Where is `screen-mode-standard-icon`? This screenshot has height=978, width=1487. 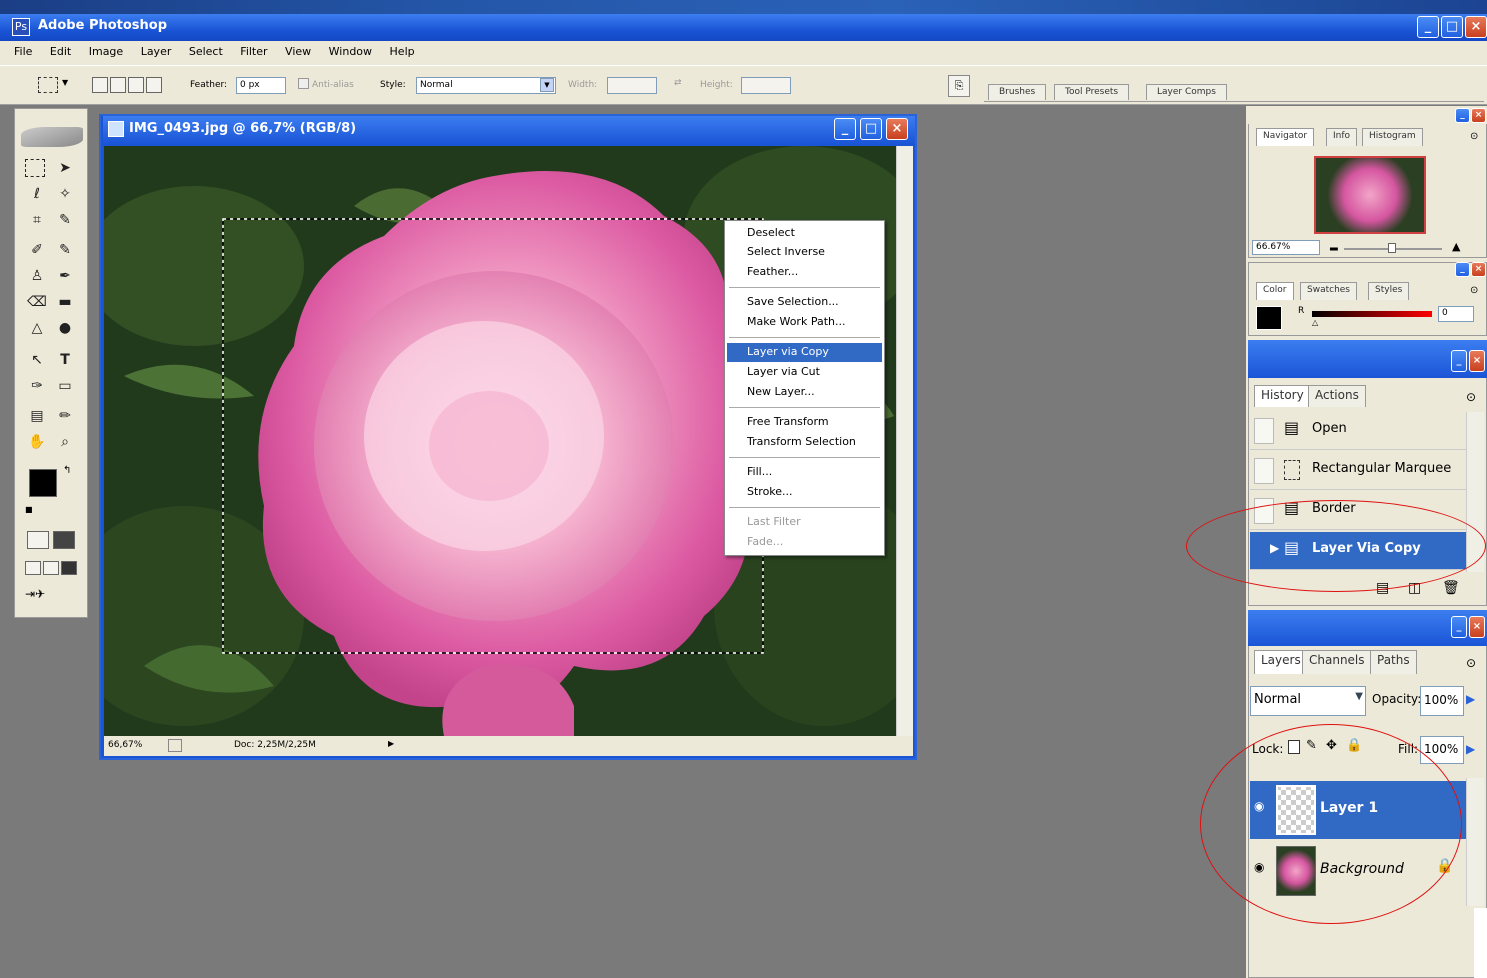 screen-mode-standard-icon is located at coordinates (33, 568).